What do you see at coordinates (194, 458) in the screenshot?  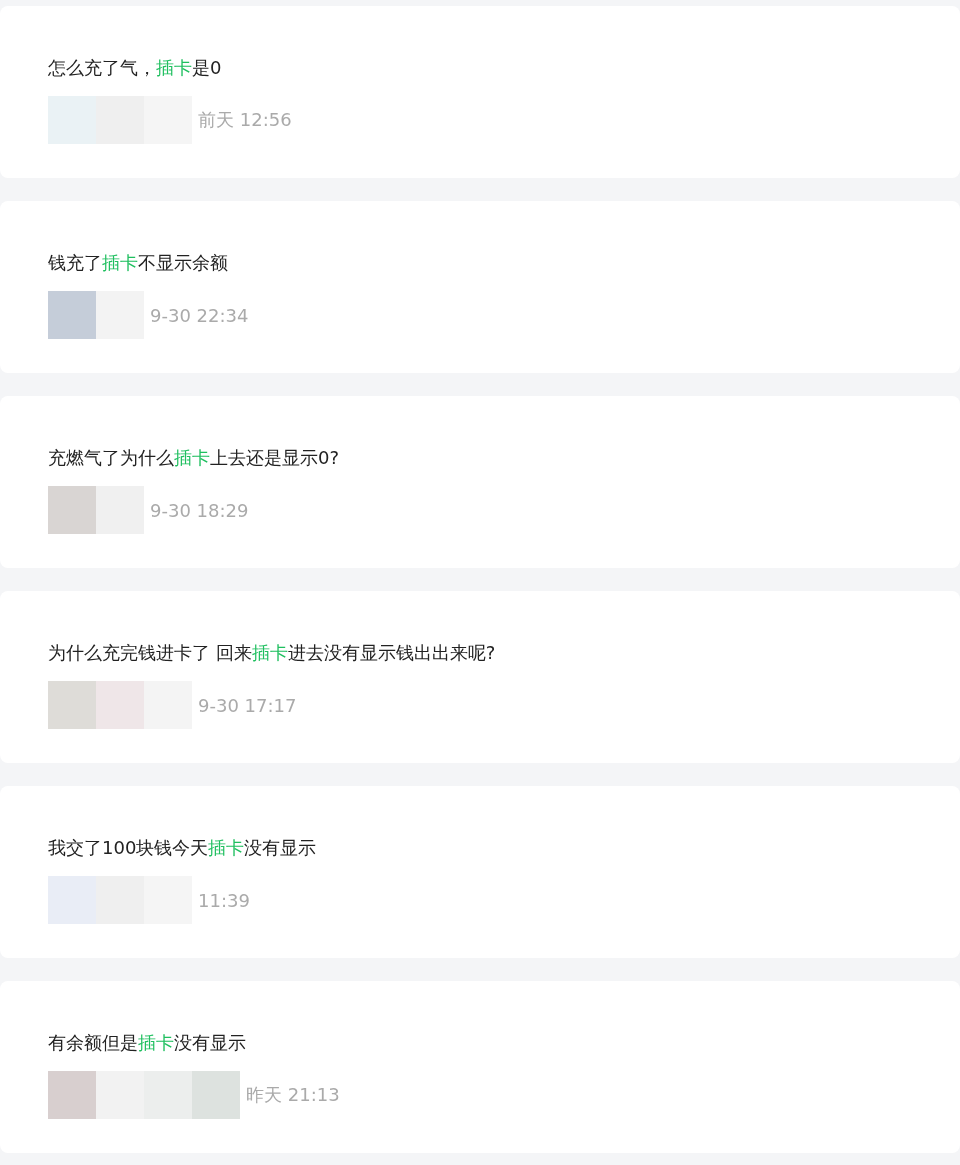 I see `question-text: 充燃气了为什么插卡上去还是显示0?` at bounding box center [194, 458].